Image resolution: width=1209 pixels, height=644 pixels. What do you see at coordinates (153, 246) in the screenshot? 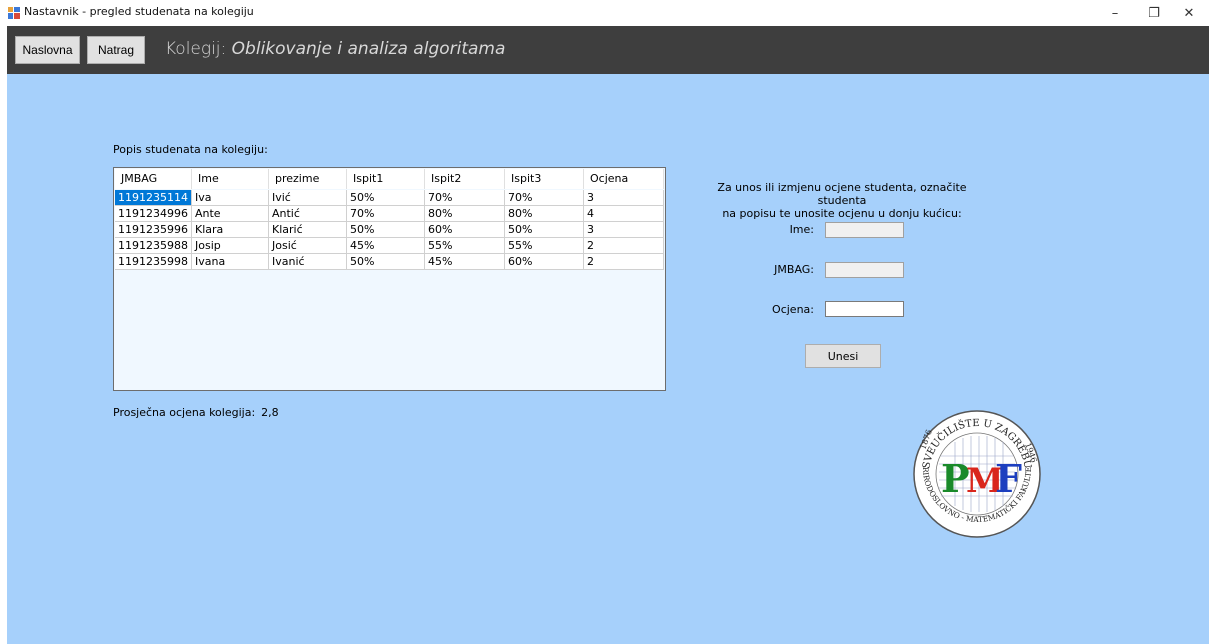
I see `cell-jmbag: 1191235988` at bounding box center [153, 246].